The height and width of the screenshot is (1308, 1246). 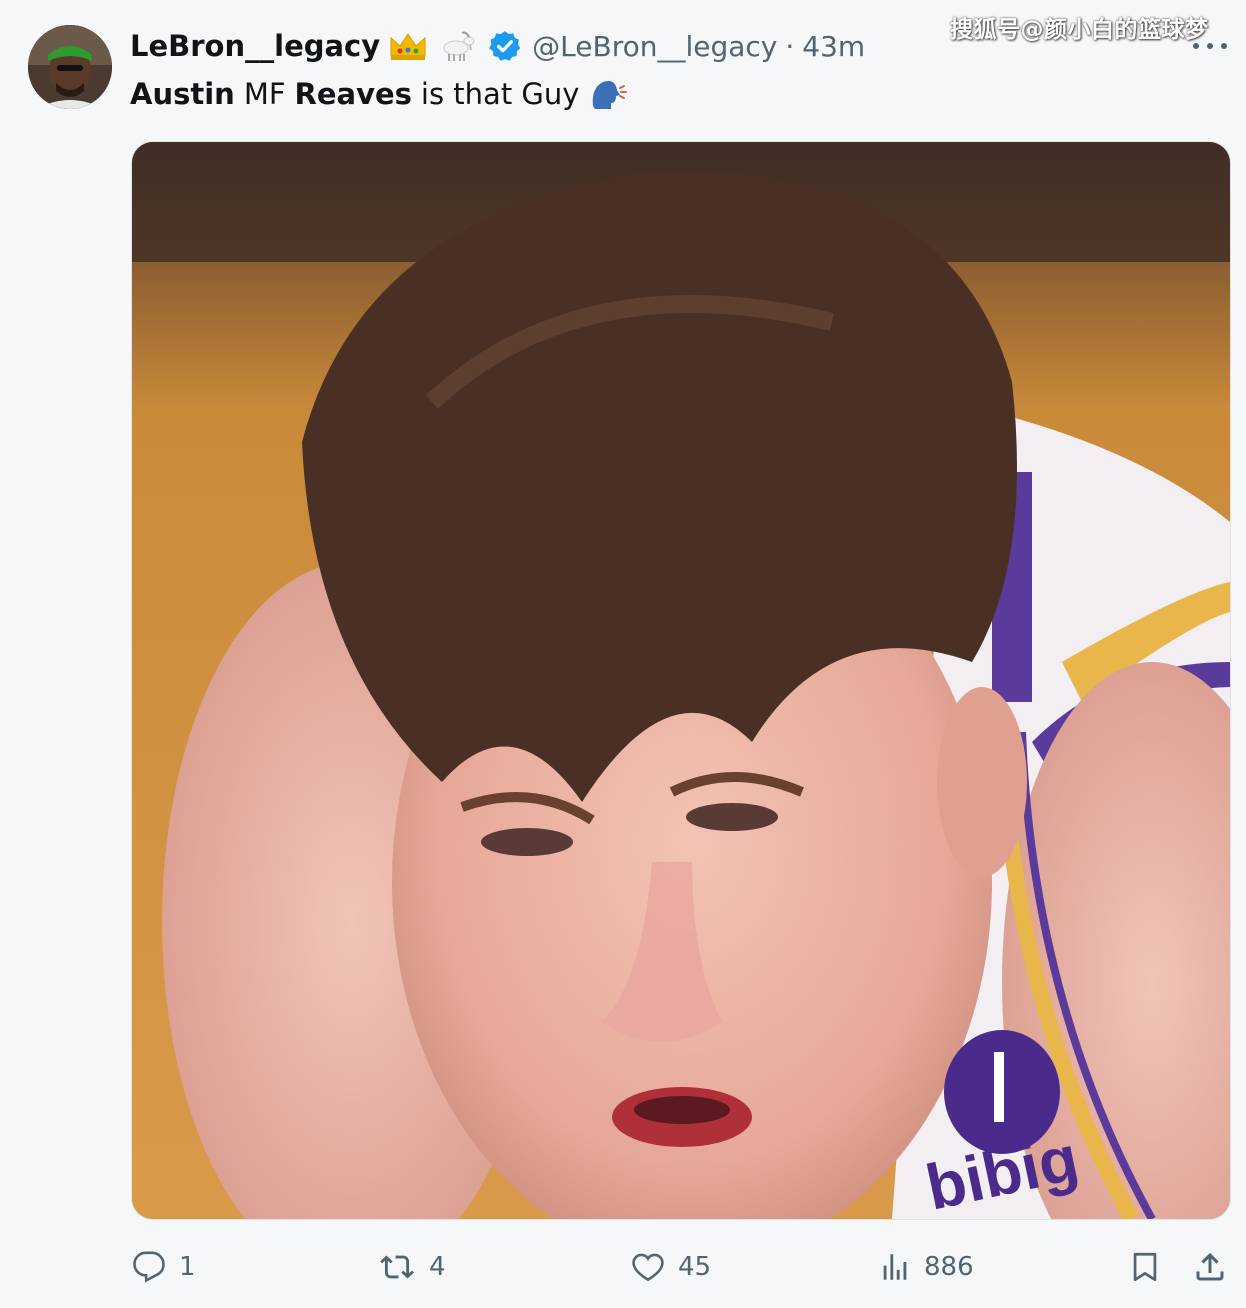 I want to click on bookmark-button, so click(x=1145, y=1267).